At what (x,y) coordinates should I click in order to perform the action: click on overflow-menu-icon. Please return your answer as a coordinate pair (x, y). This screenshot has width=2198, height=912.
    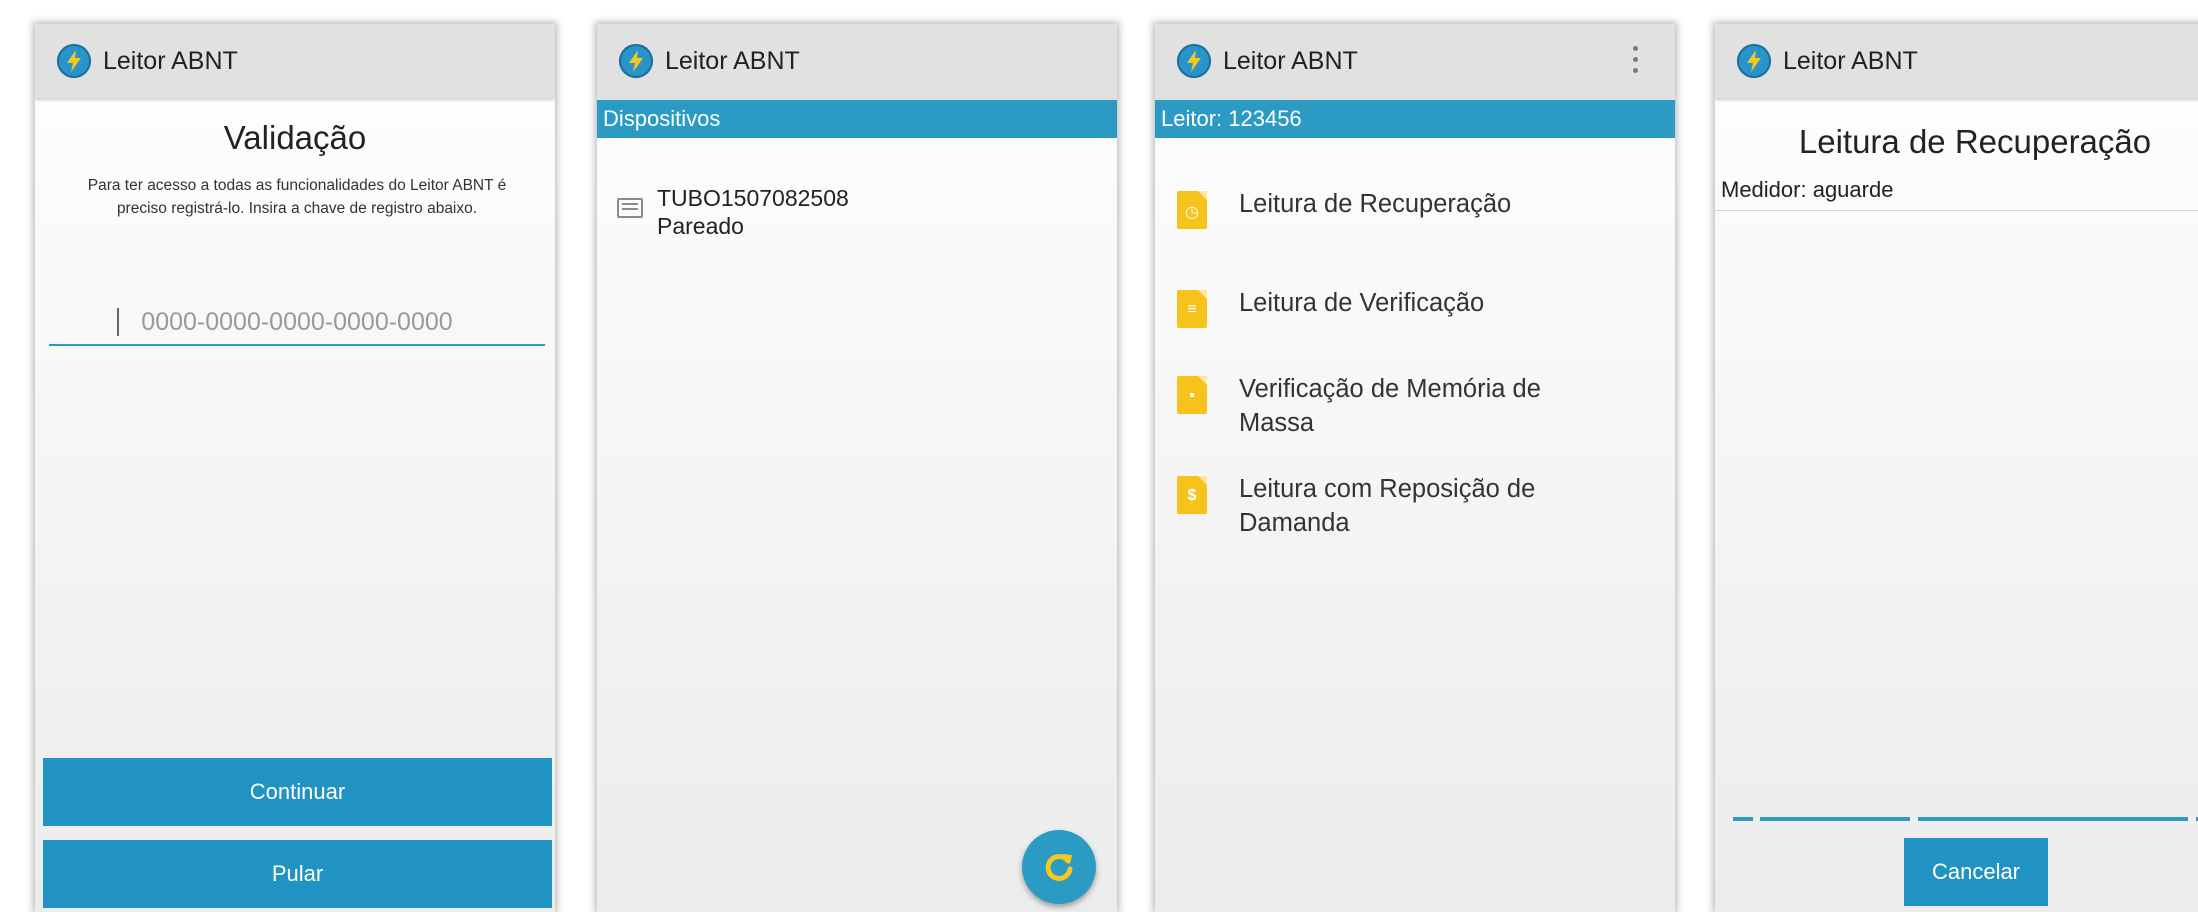
    Looking at the image, I should click on (1636, 61).